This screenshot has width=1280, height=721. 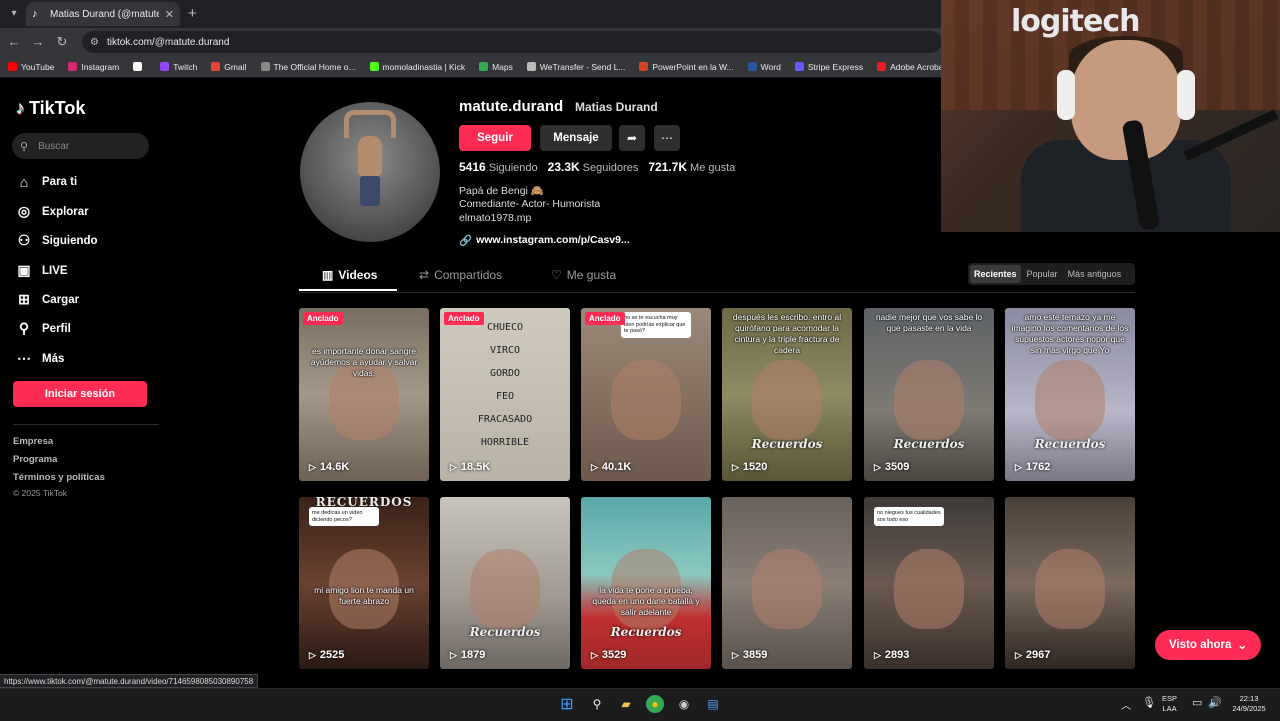 What do you see at coordinates (1208, 645) in the screenshot?
I see `watched-now-button: Visto ahora ⌄` at bounding box center [1208, 645].